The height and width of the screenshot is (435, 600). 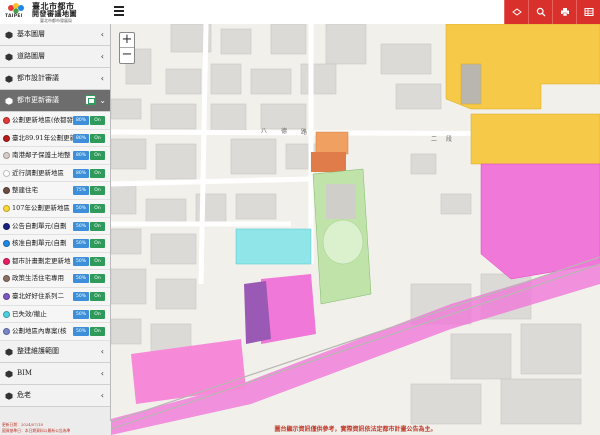 I want to click on layer-name: 近行調劃更新地區, so click(x=38, y=172).